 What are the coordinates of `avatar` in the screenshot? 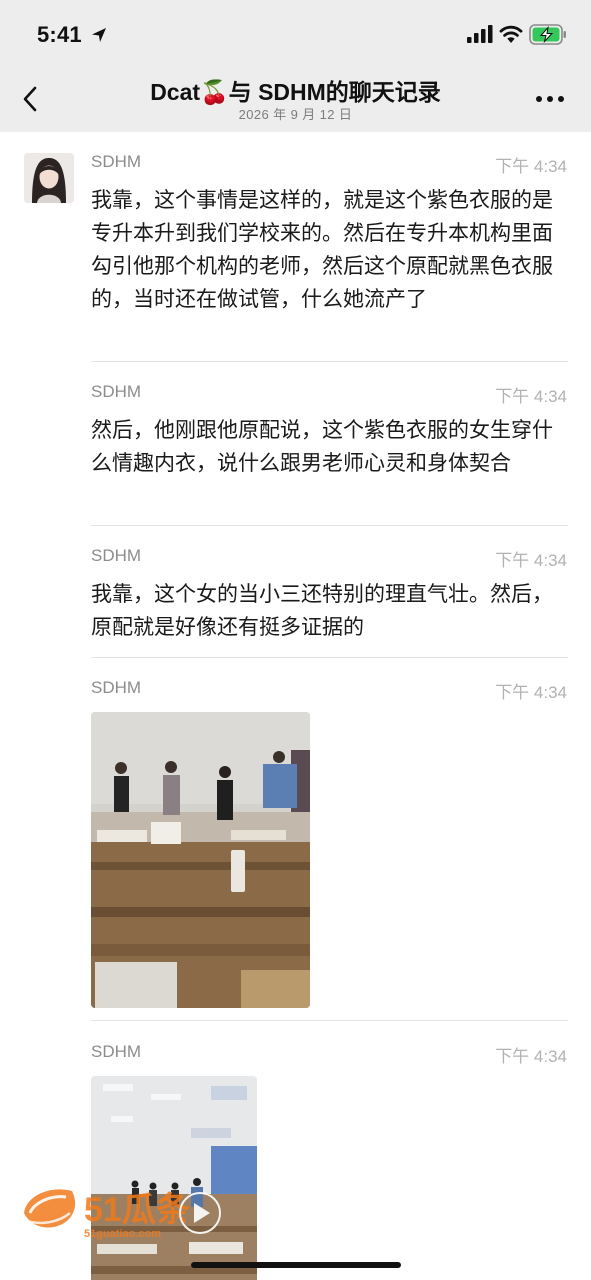 It's located at (49, 178).